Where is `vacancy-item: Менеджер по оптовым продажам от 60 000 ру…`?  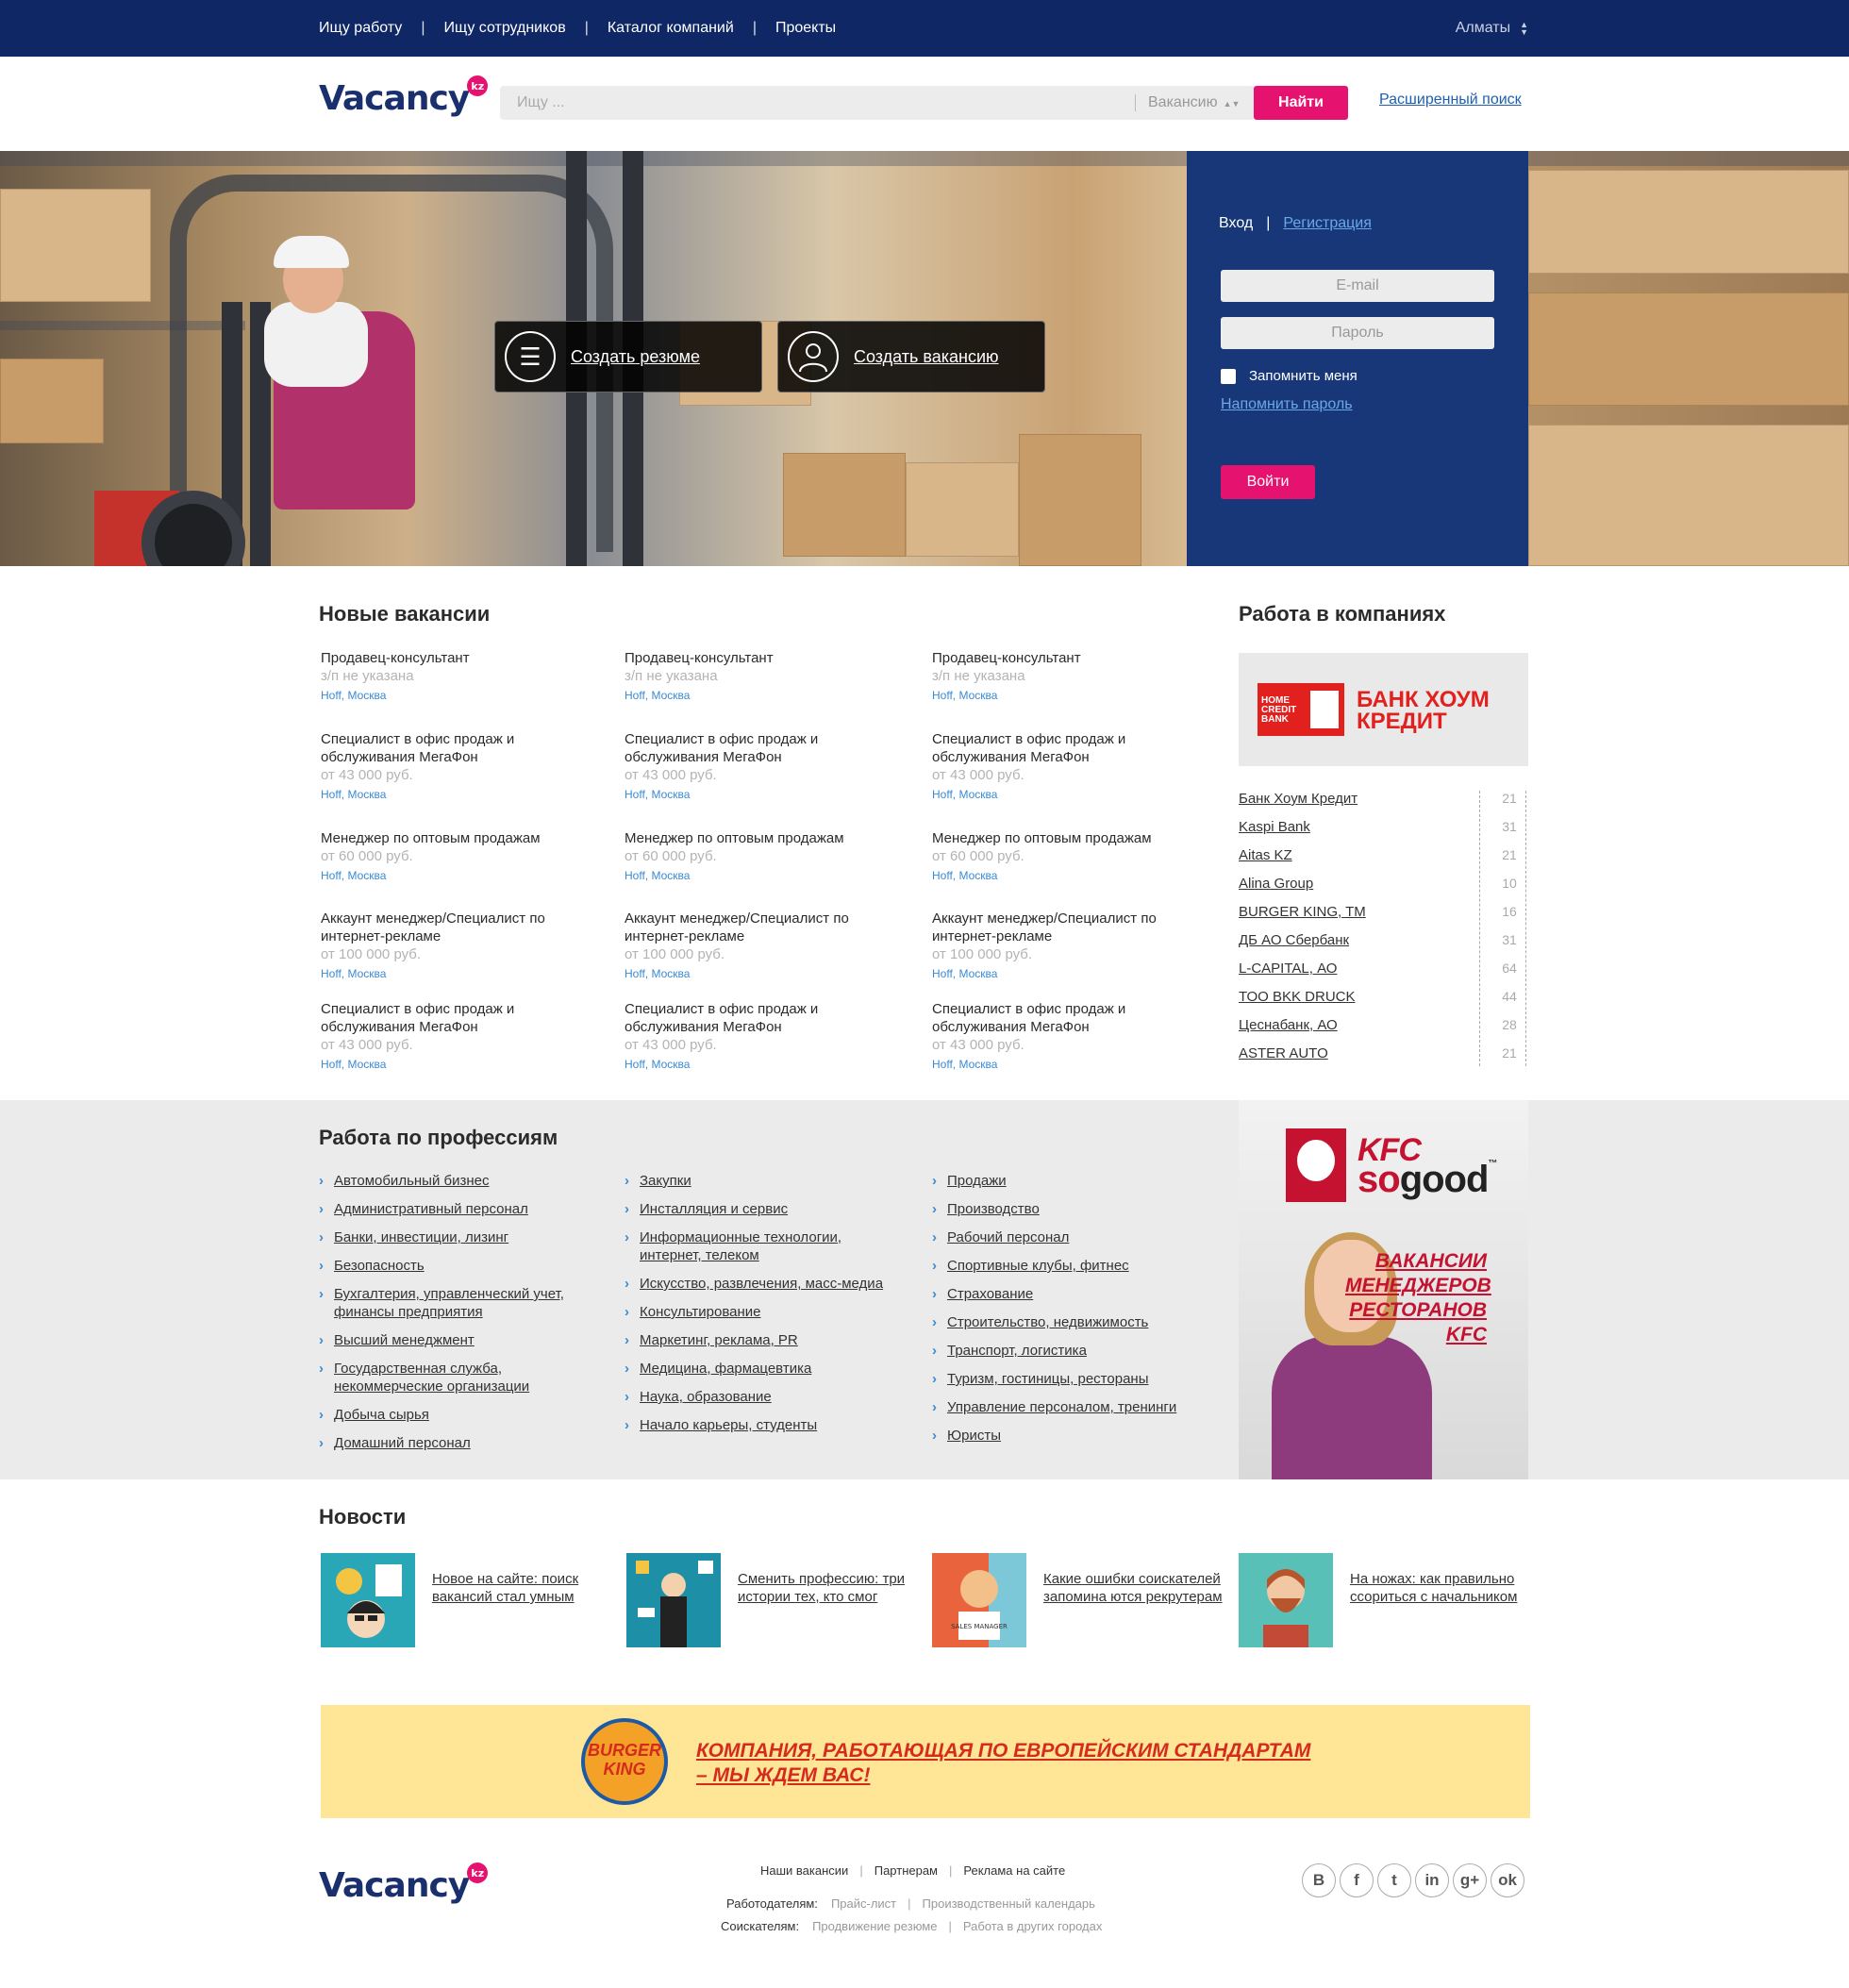 vacancy-item: Менеджер по оптовым продажам от 60 000 ру… is located at coordinates (462, 856).